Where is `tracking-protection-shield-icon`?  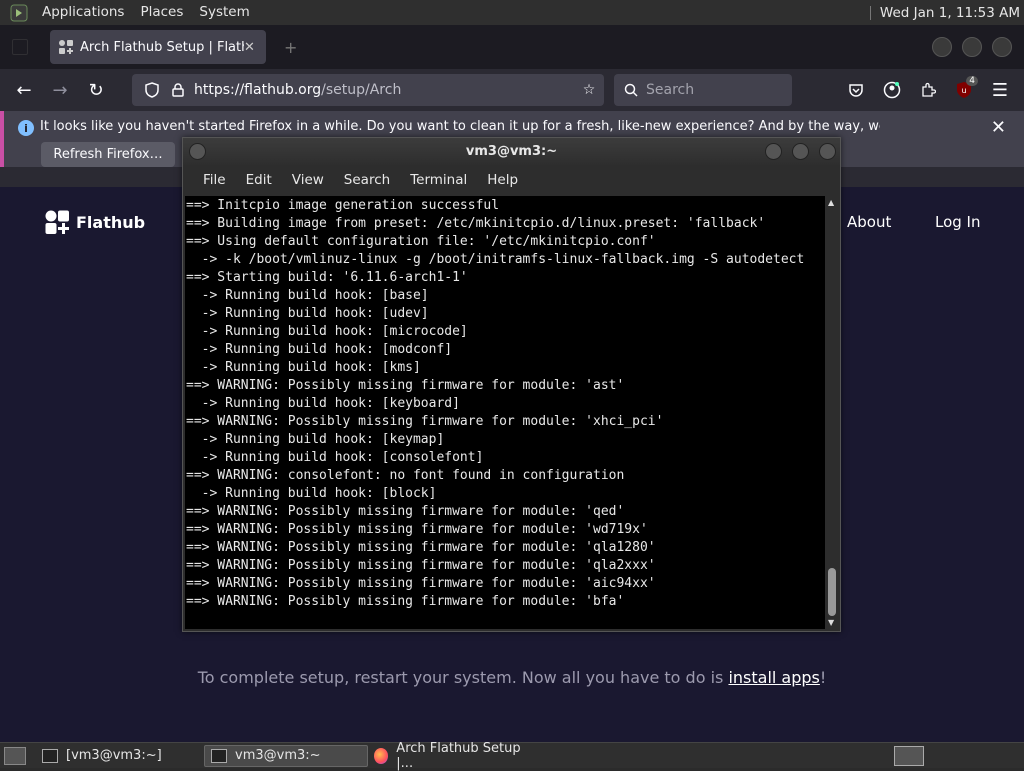 tracking-protection-shield-icon is located at coordinates (152, 90).